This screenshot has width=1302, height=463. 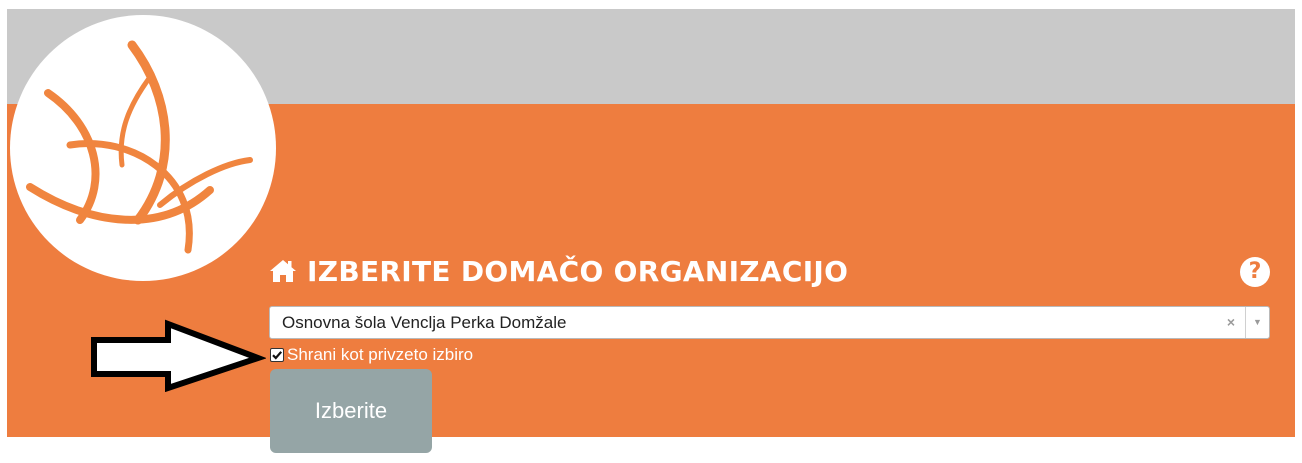 I want to click on remember-checkbox-label: Shrani kot privzeto izbiro, so click(x=380, y=354).